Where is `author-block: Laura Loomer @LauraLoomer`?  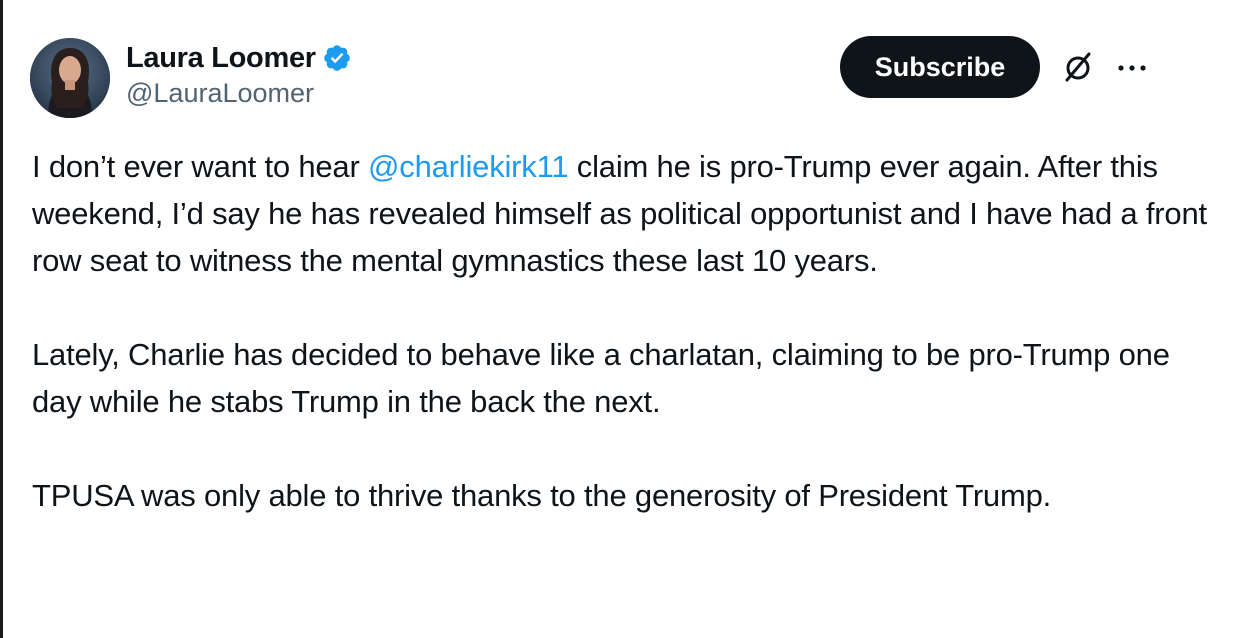
author-block: Laura Loomer @LauraLoomer is located at coordinates (239, 74).